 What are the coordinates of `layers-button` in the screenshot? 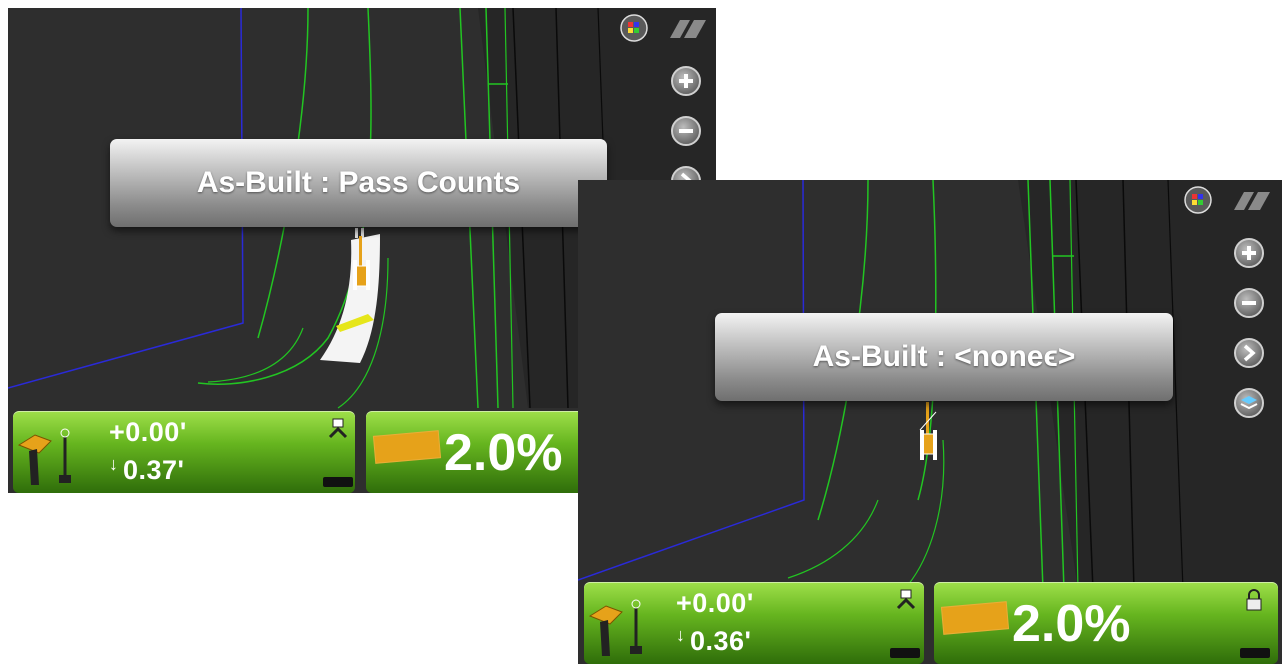 It's located at (1249, 403).